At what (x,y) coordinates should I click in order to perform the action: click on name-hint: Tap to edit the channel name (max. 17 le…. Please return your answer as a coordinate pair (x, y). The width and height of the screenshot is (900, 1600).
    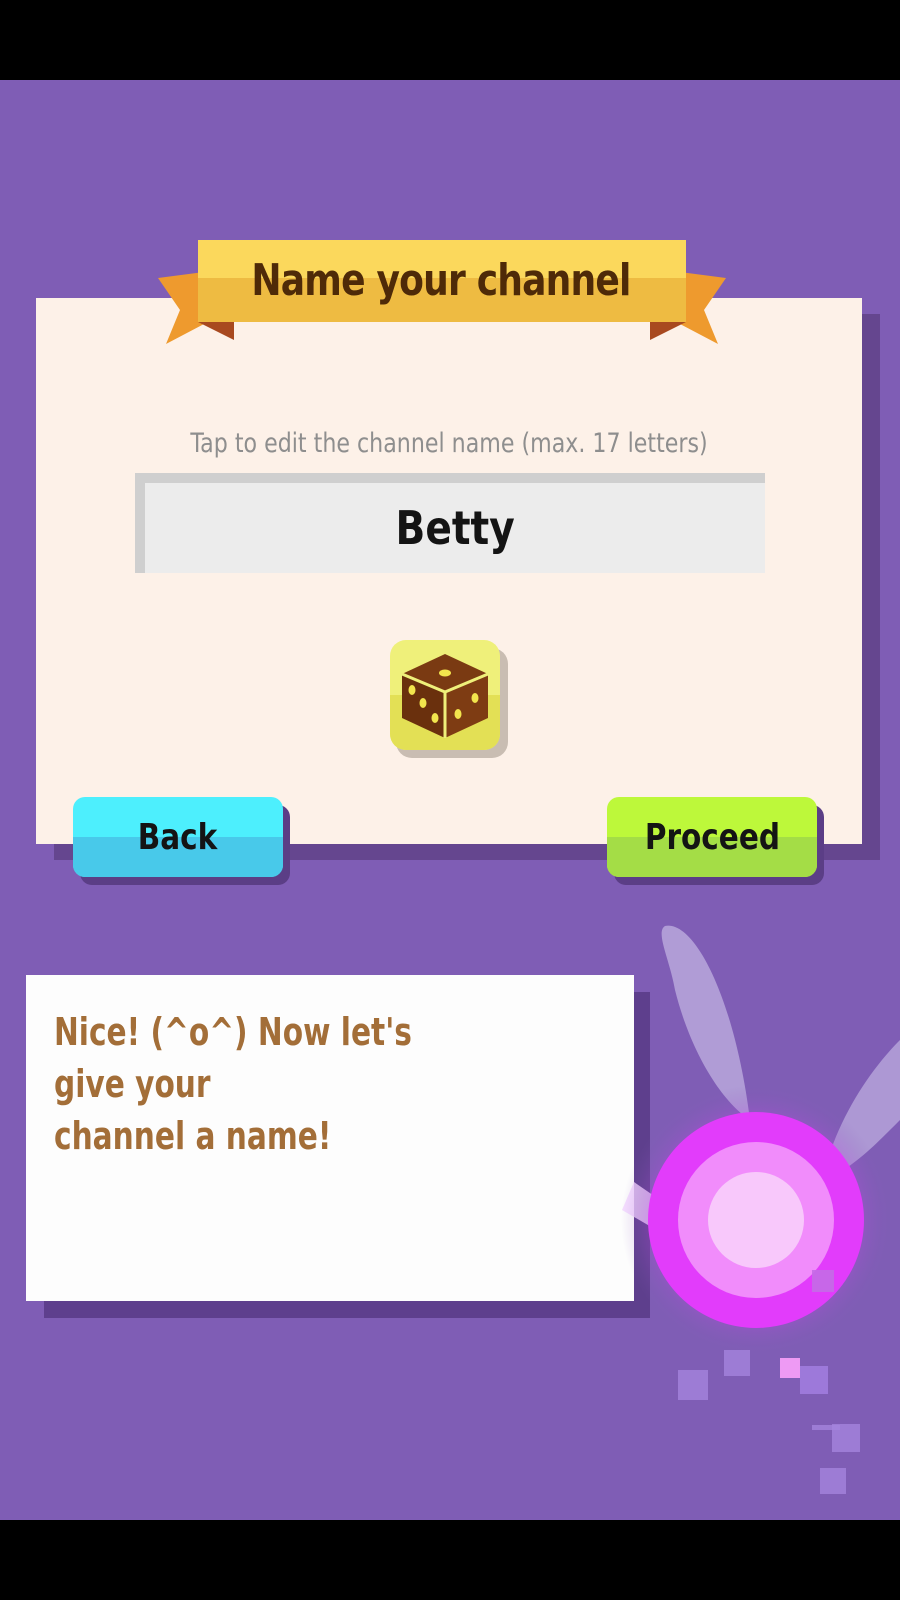
    Looking at the image, I should click on (449, 443).